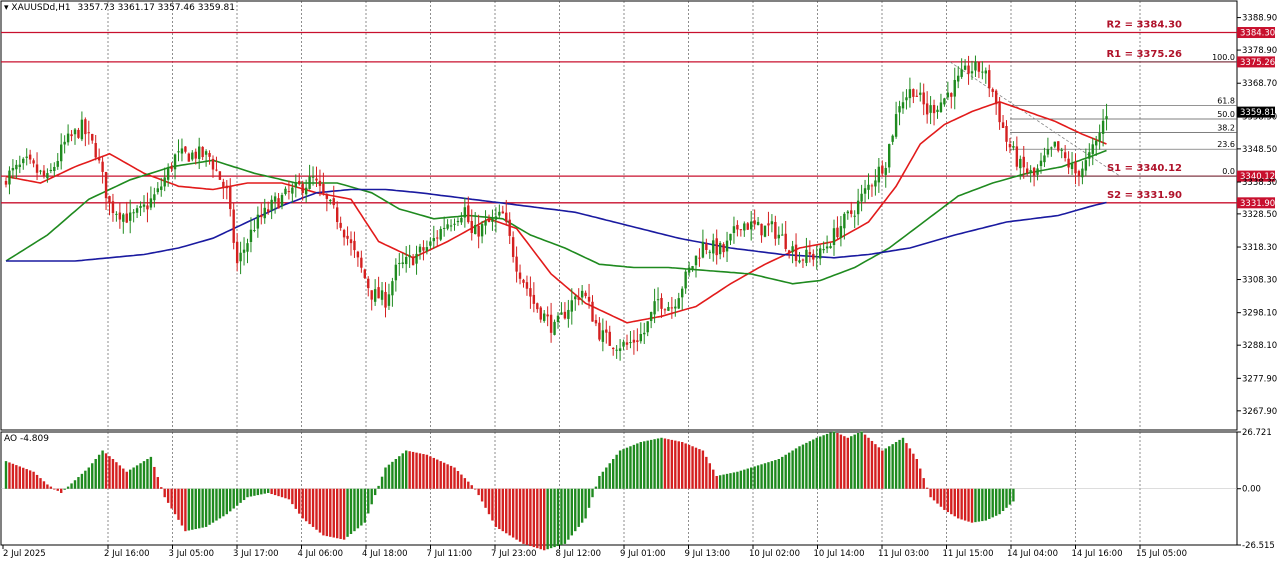 The width and height of the screenshot is (1280, 565). What do you see at coordinates (1144, 25) in the screenshot?
I see `level-label-r2: R2 = 3384.30` at bounding box center [1144, 25].